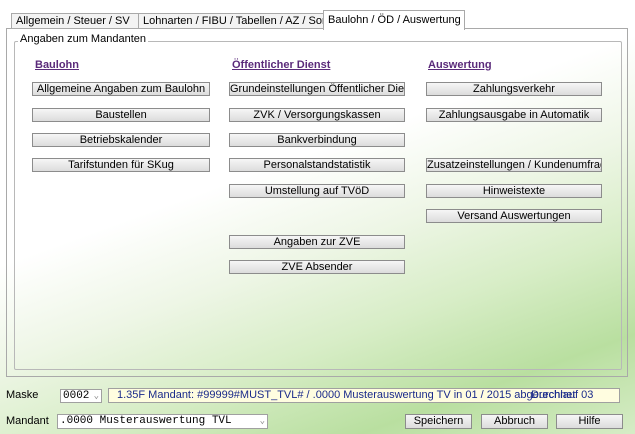 Image resolution: width=635 pixels, height=434 pixels. What do you see at coordinates (121, 165) in the screenshot?
I see `button-tarifstunden-skug: Tarifstunden für SKug` at bounding box center [121, 165].